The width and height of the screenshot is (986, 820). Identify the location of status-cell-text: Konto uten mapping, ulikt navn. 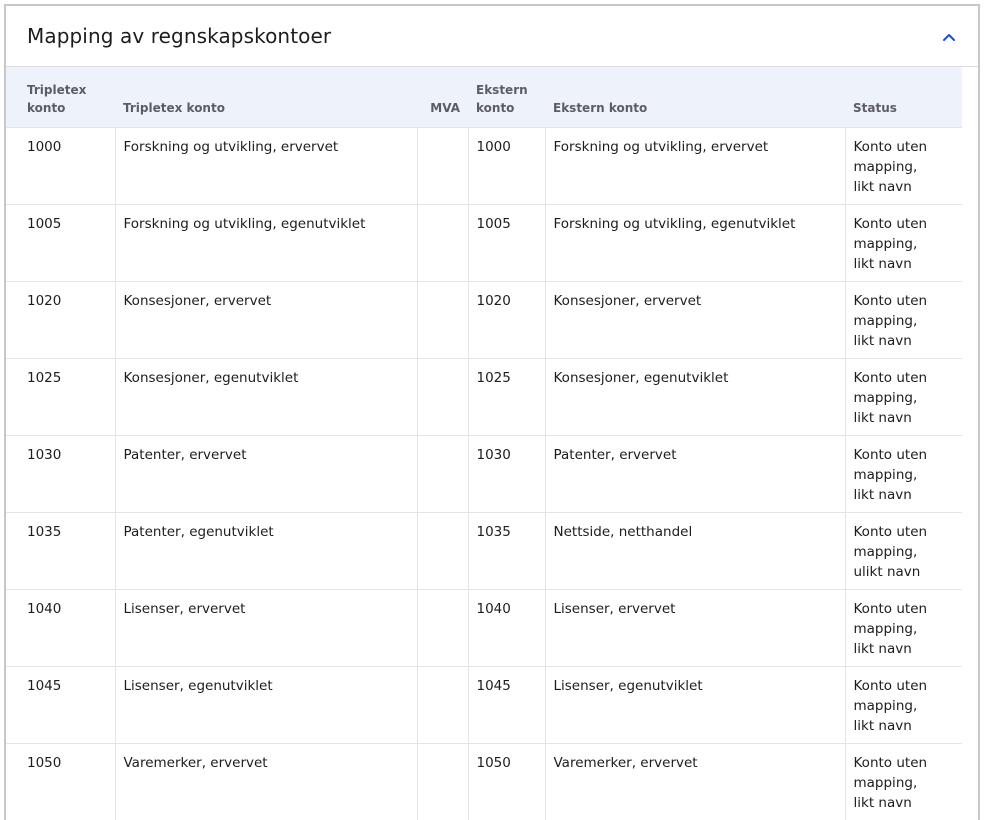
(890, 551).